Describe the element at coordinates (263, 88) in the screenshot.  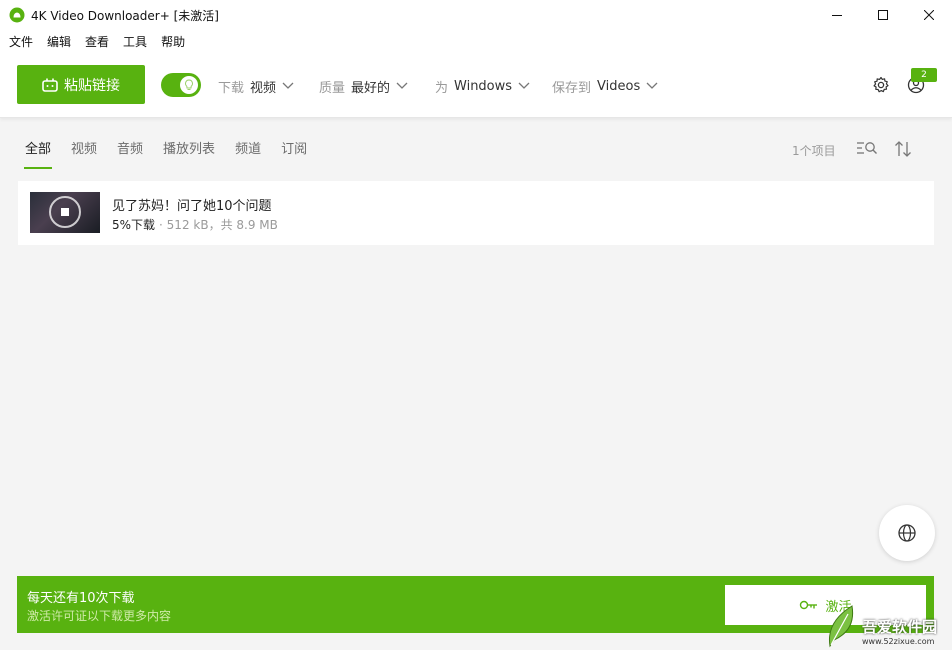
I see `download-type-value: 视频` at that location.